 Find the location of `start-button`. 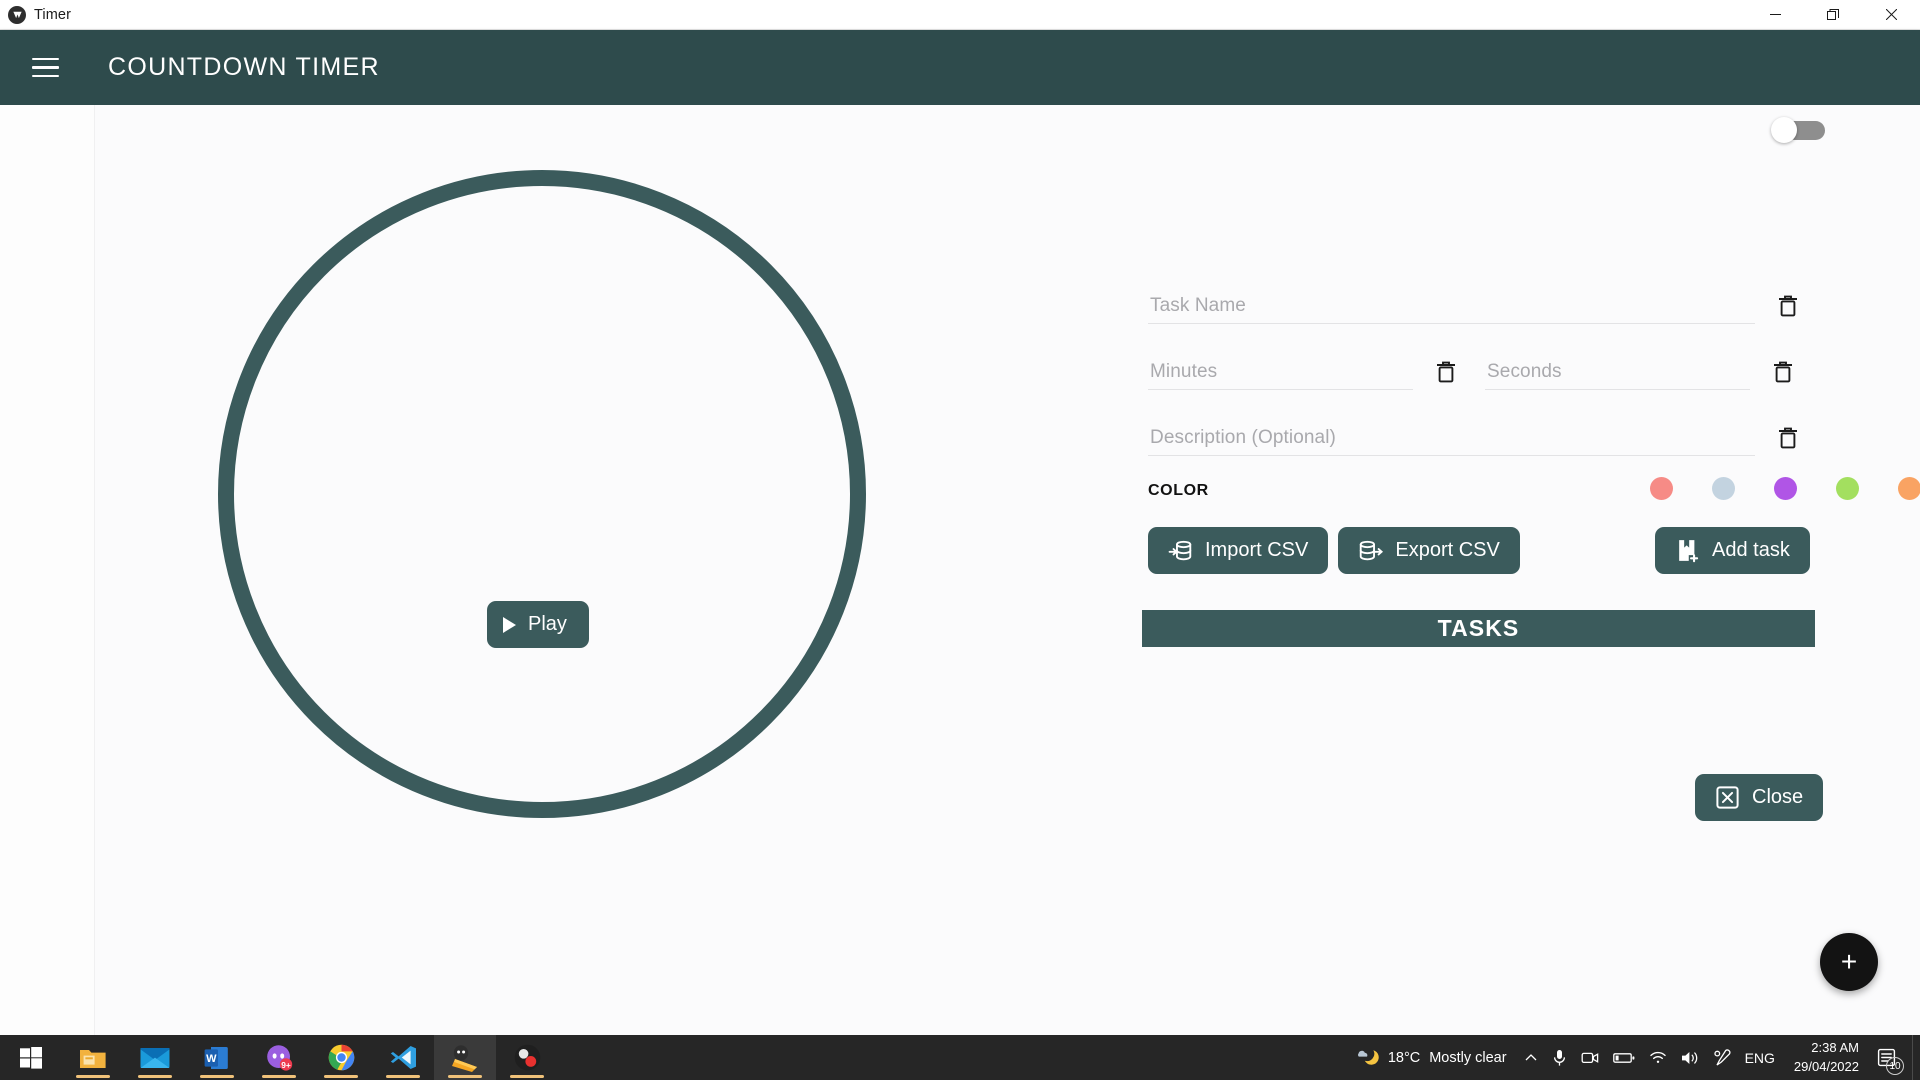

start-button is located at coordinates (31, 1057).